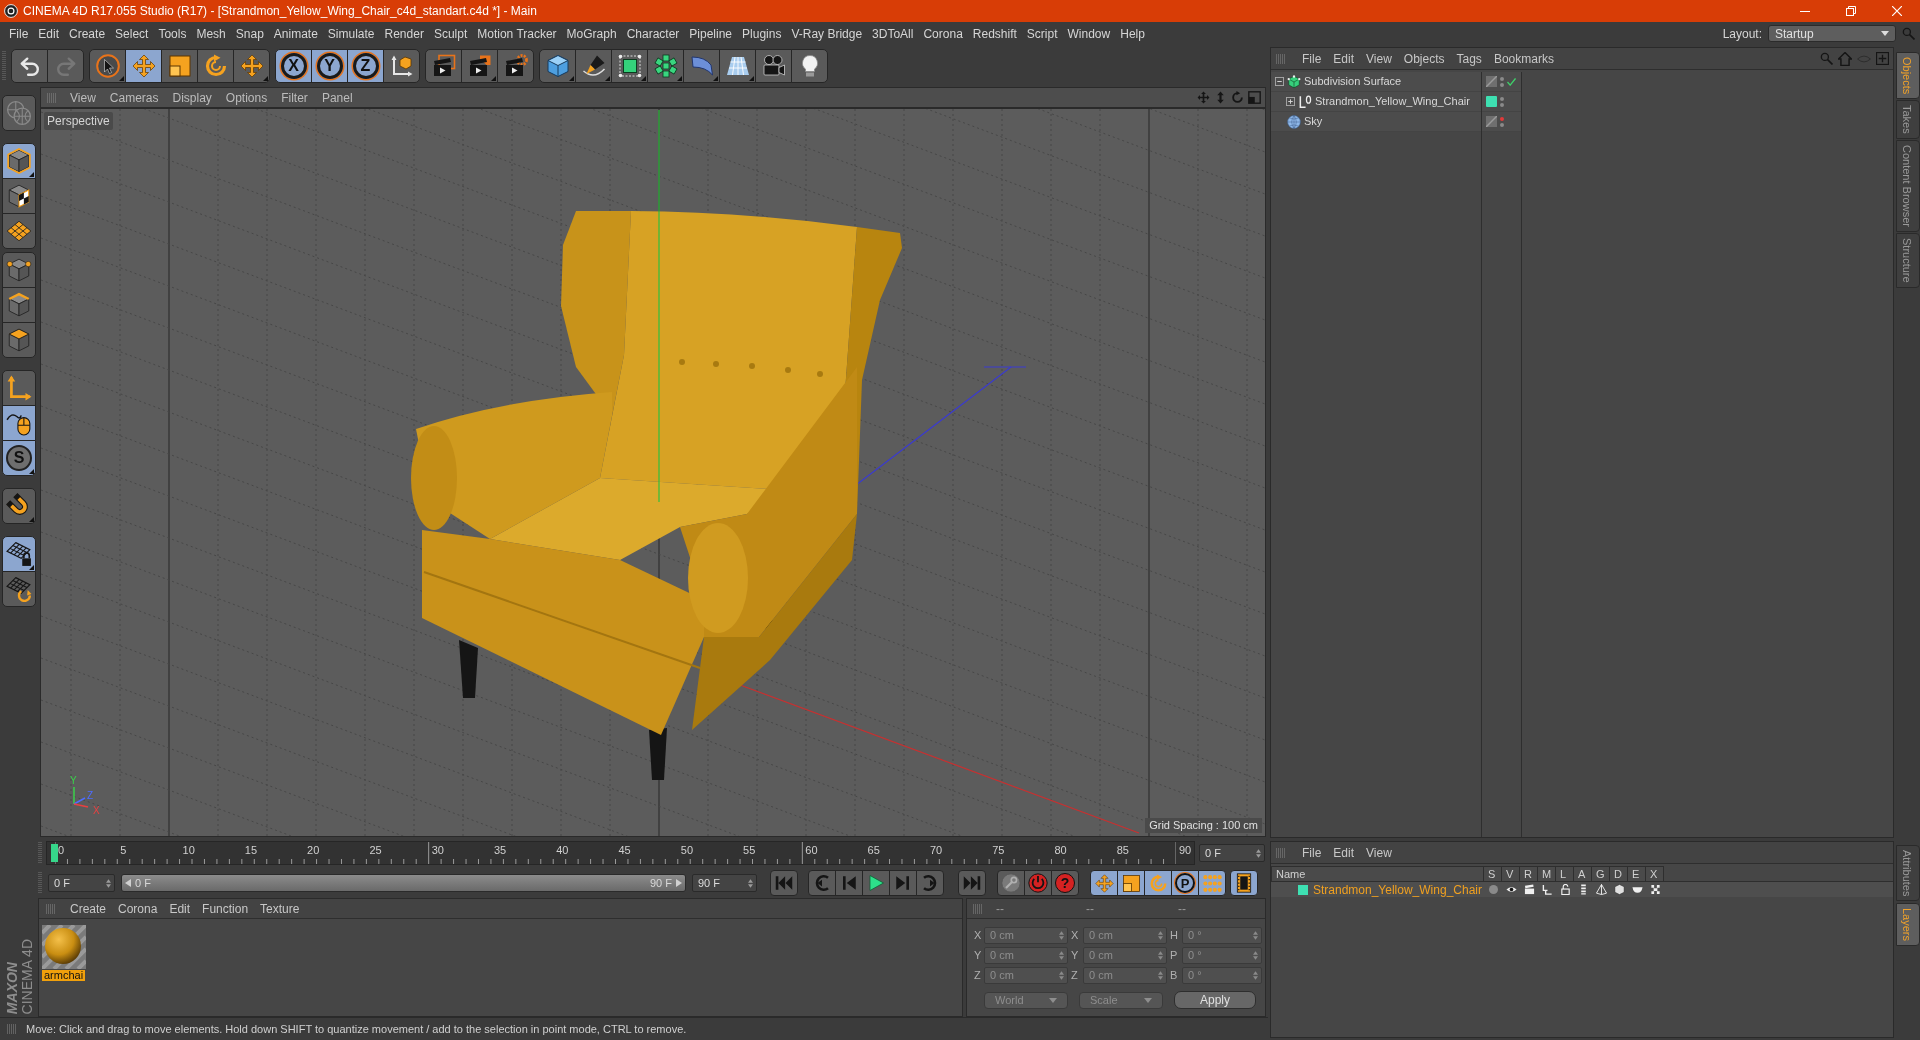 The width and height of the screenshot is (1920, 1040). What do you see at coordinates (1529, 889) in the screenshot?
I see `clapperboard-icon` at bounding box center [1529, 889].